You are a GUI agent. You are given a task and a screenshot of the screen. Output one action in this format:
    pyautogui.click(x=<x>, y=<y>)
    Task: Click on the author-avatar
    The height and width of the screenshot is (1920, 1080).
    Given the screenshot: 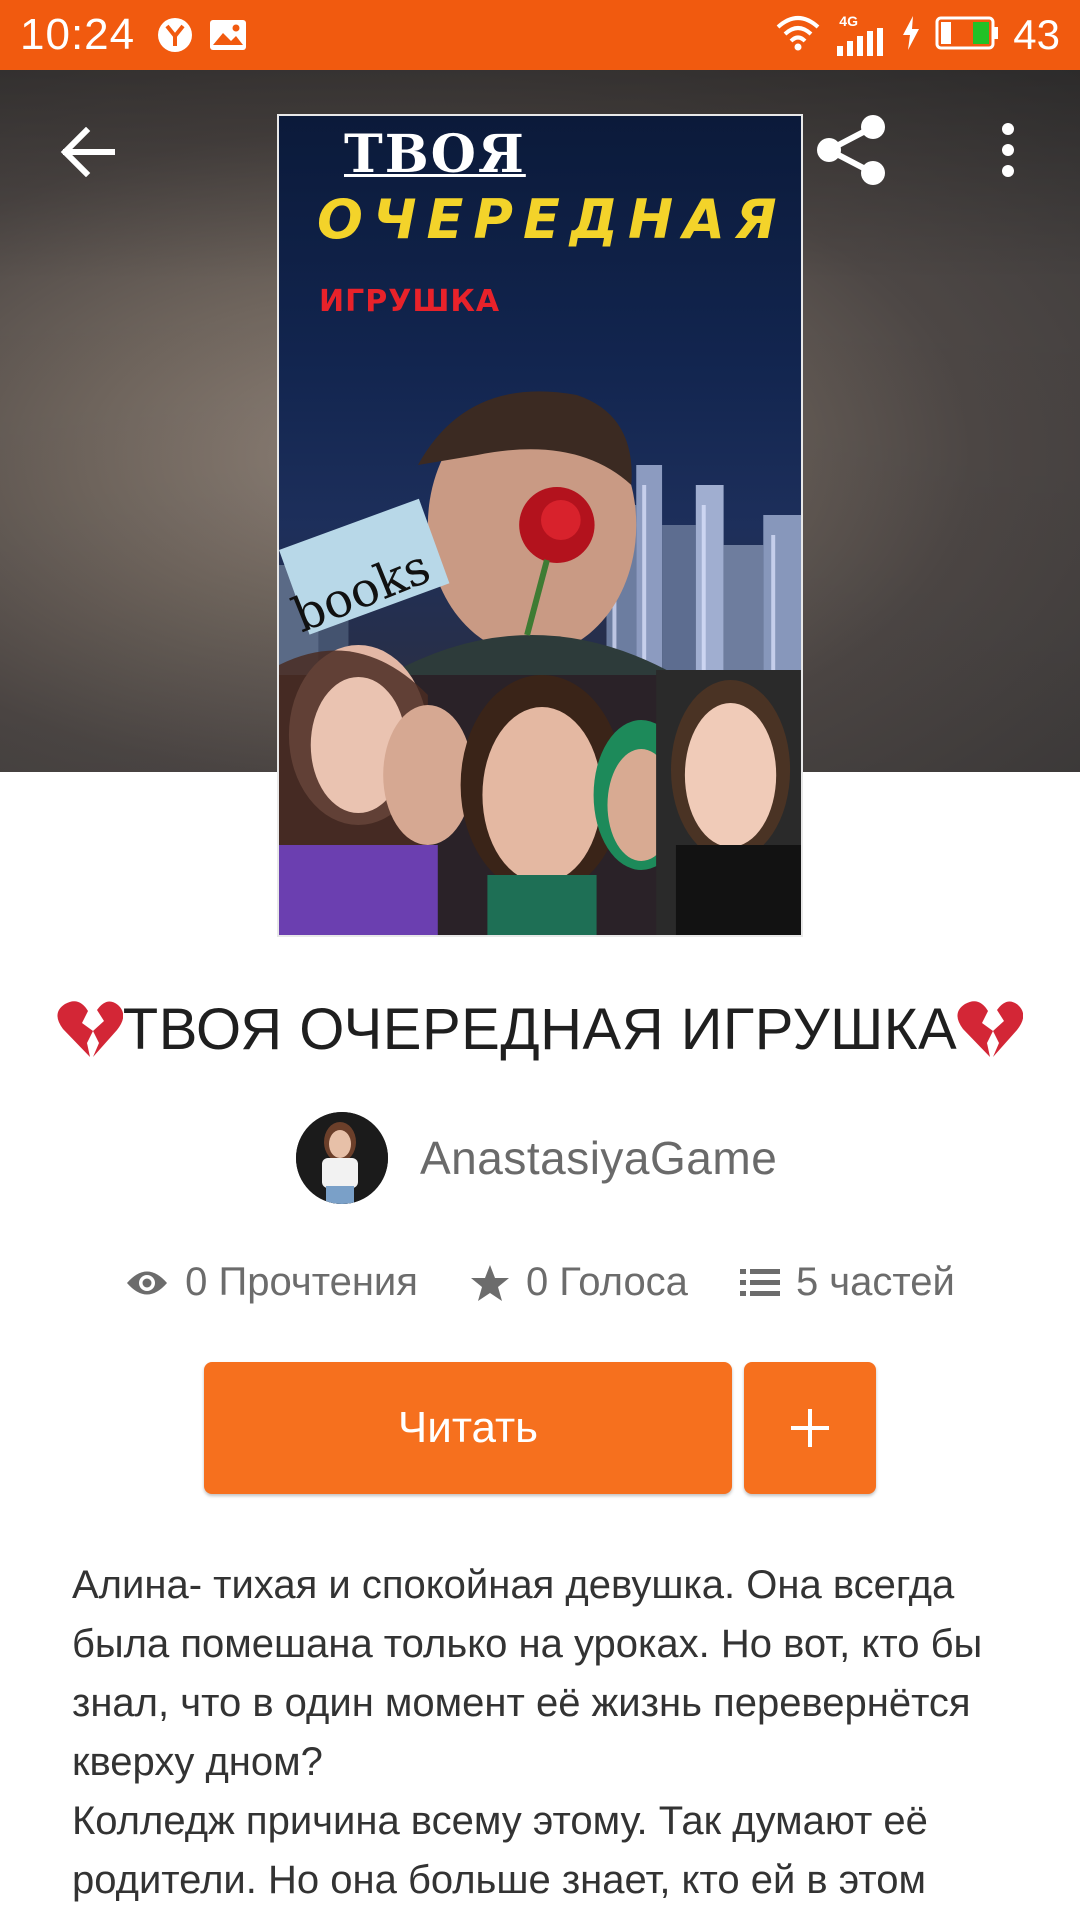 What is the action you would take?
    pyautogui.click(x=342, y=1158)
    